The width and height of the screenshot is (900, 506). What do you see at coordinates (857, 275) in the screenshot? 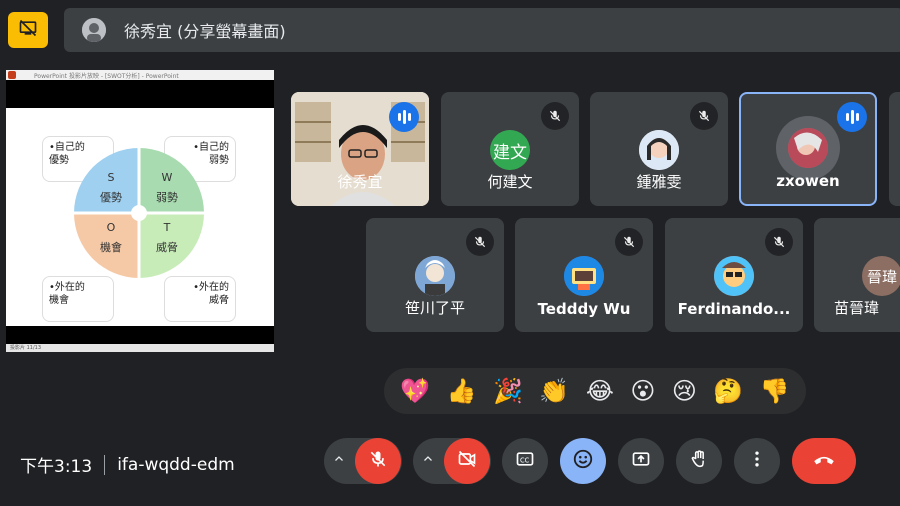
I see `participant-tile: 晉瑋 苗晉瑋` at bounding box center [857, 275].